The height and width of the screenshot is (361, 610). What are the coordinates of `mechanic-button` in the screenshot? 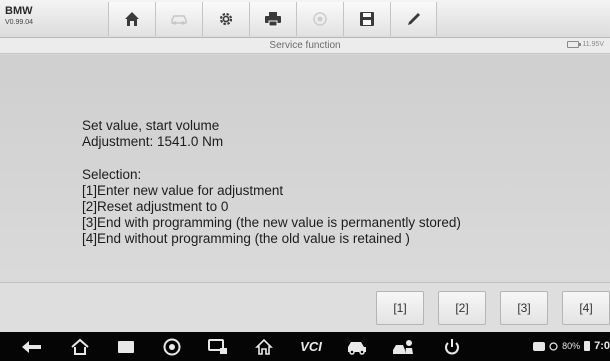 It's located at (403, 346).